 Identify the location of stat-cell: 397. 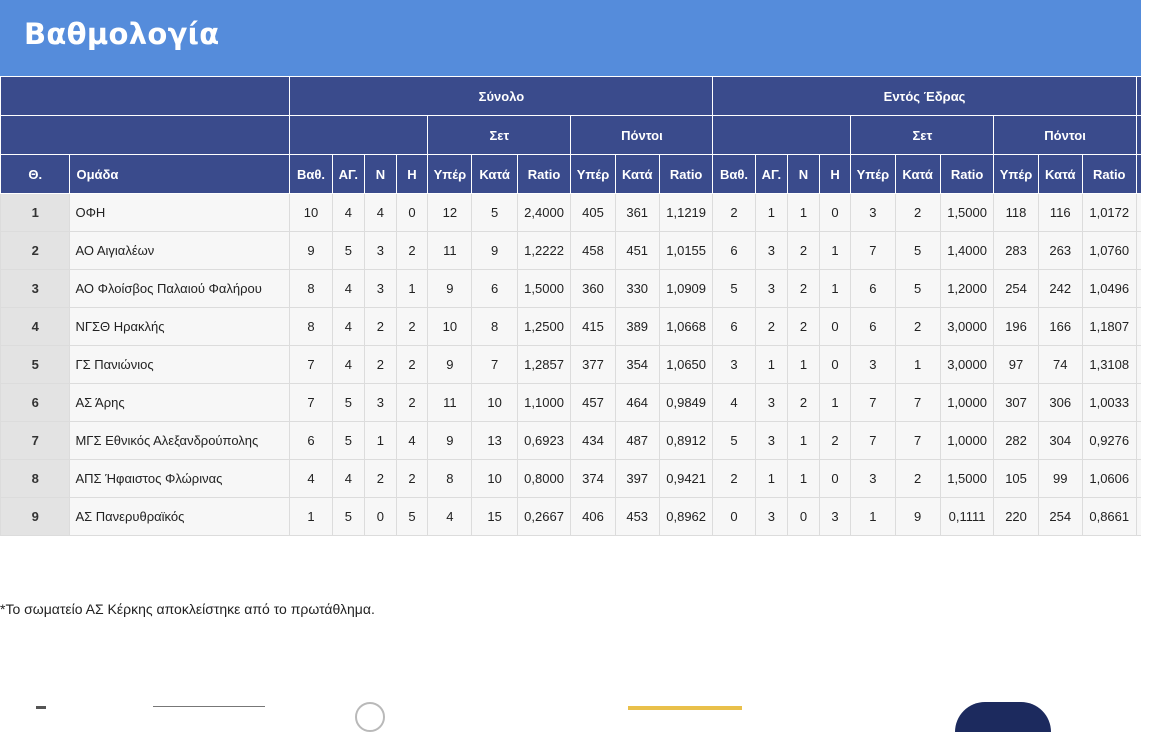
(637, 478).